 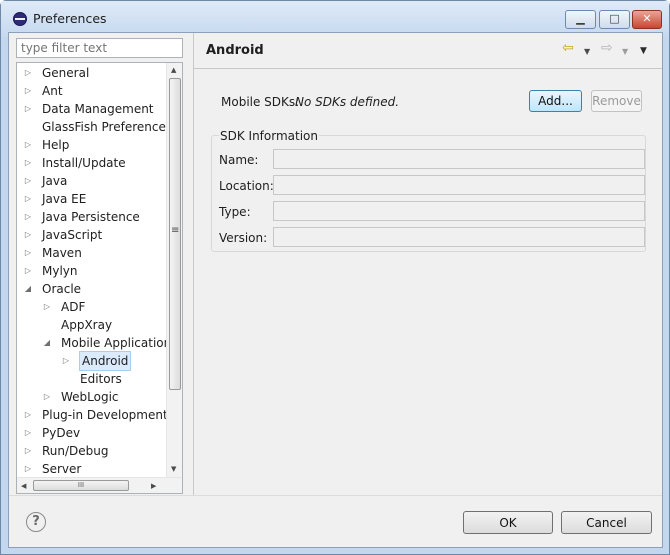 I want to click on tree-item: ◢ Mobile Application I, so click(x=98, y=343).